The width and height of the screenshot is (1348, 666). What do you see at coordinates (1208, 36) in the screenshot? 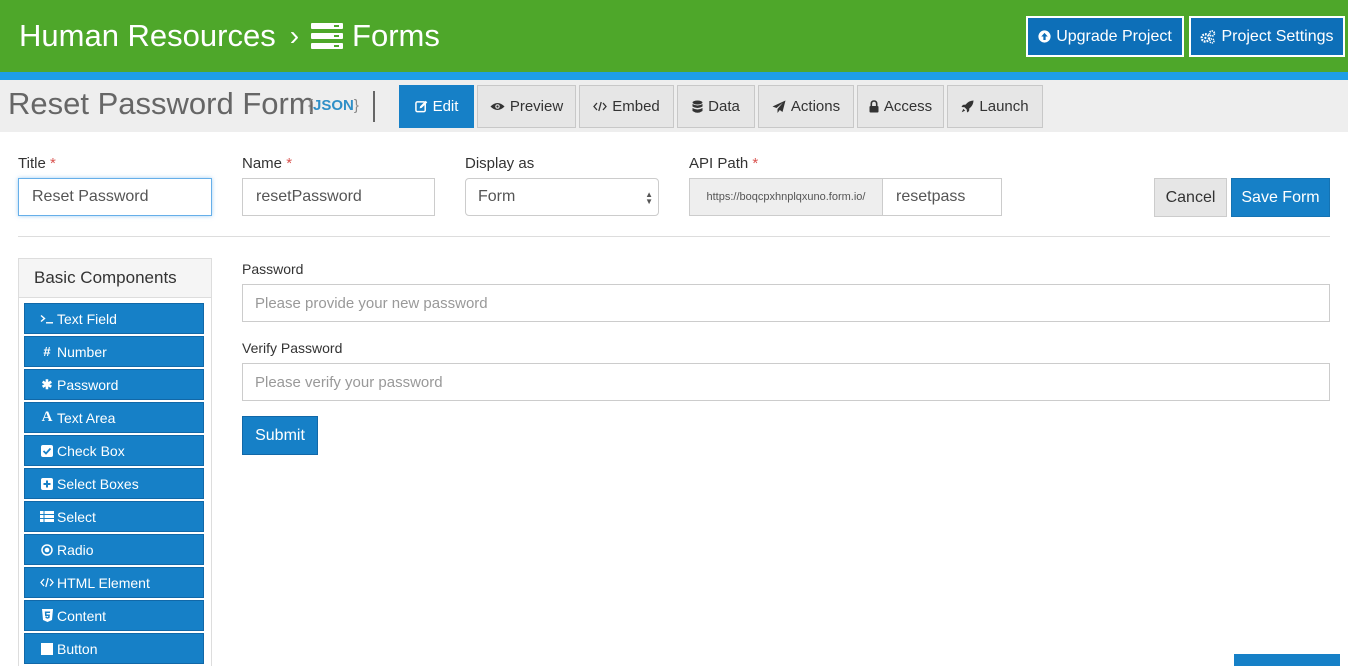
I see `cogs-icon` at bounding box center [1208, 36].